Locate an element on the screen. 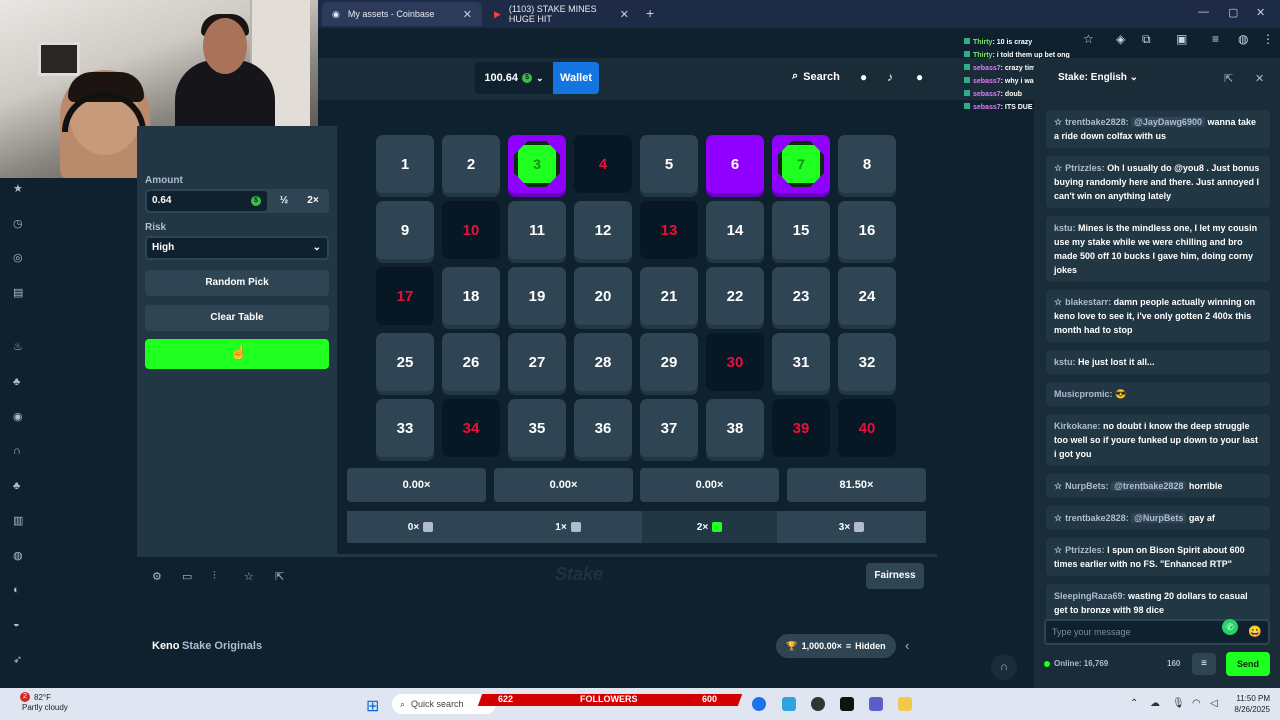  keno-tile: 32 is located at coordinates (867, 362).